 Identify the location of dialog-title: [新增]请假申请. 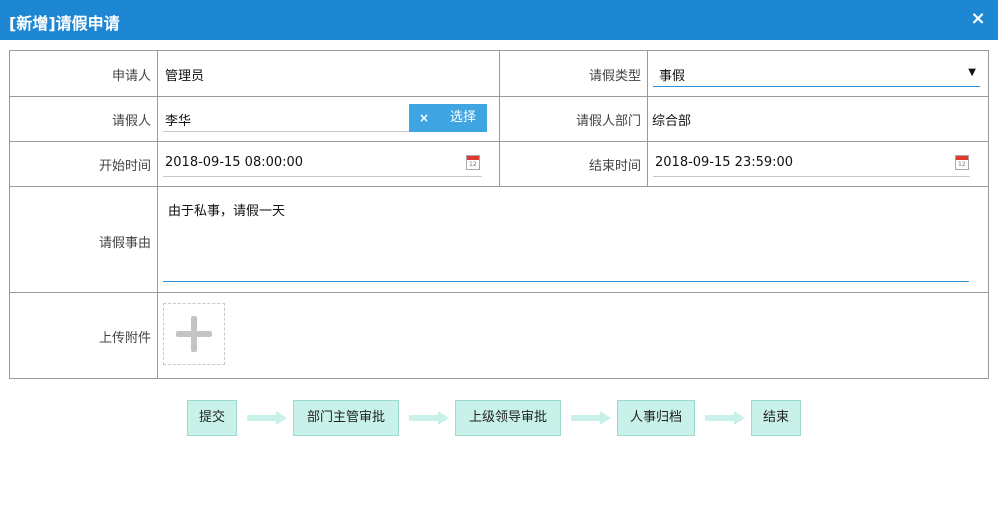
(64, 23).